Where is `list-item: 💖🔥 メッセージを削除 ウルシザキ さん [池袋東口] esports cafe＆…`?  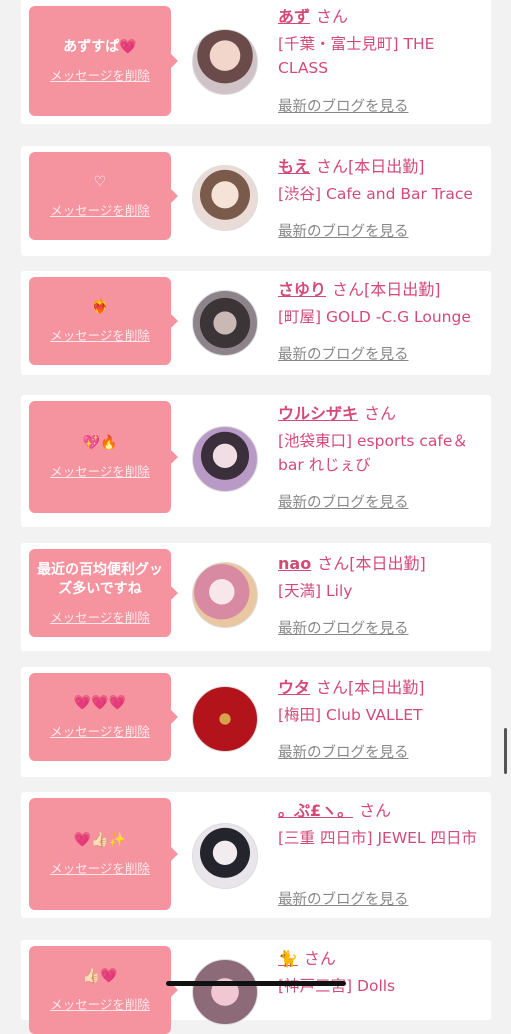
list-item: 💖🔥 メッセージを削除 ウルシザキ さん [池袋東口] esports cafe＆… is located at coordinates (256, 461).